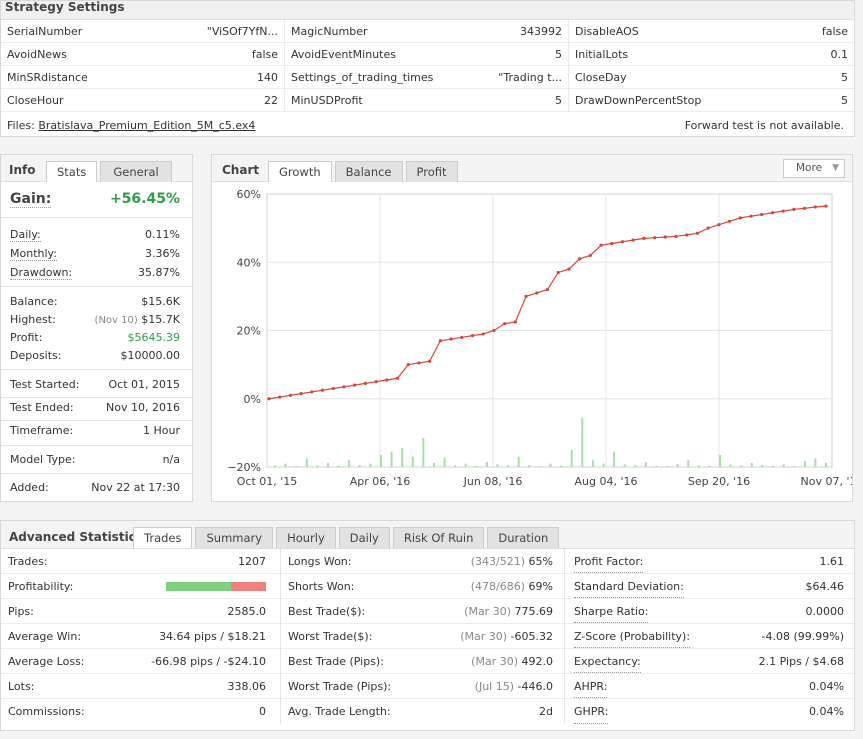 This screenshot has width=863, height=739. I want to click on stat-key: Average Win:, so click(45, 636).